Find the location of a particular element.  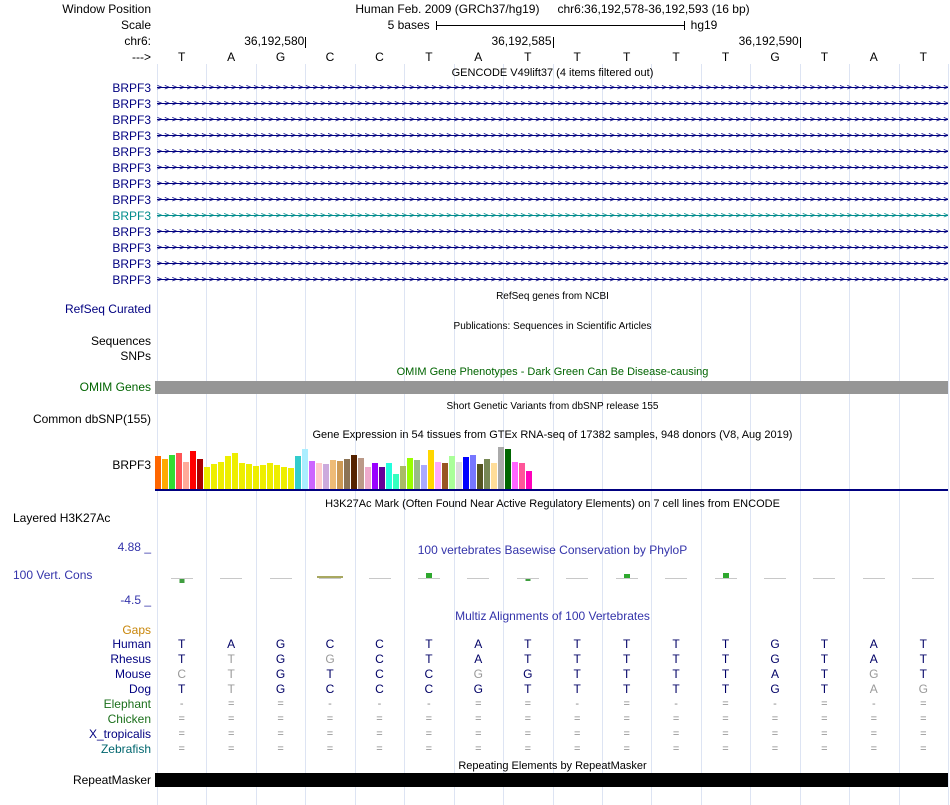

gaps-label: Gaps is located at coordinates (78, 630).